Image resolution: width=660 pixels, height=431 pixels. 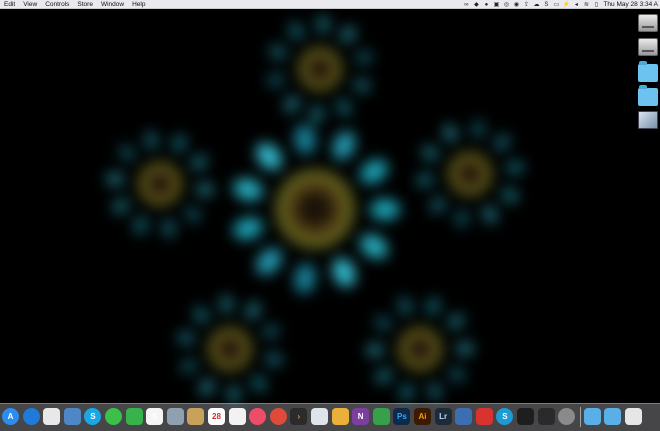 What do you see at coordinates (476, 5) in the screenshot?
I see `dropbox-icon: ◆` at bounding box center [476, 5].